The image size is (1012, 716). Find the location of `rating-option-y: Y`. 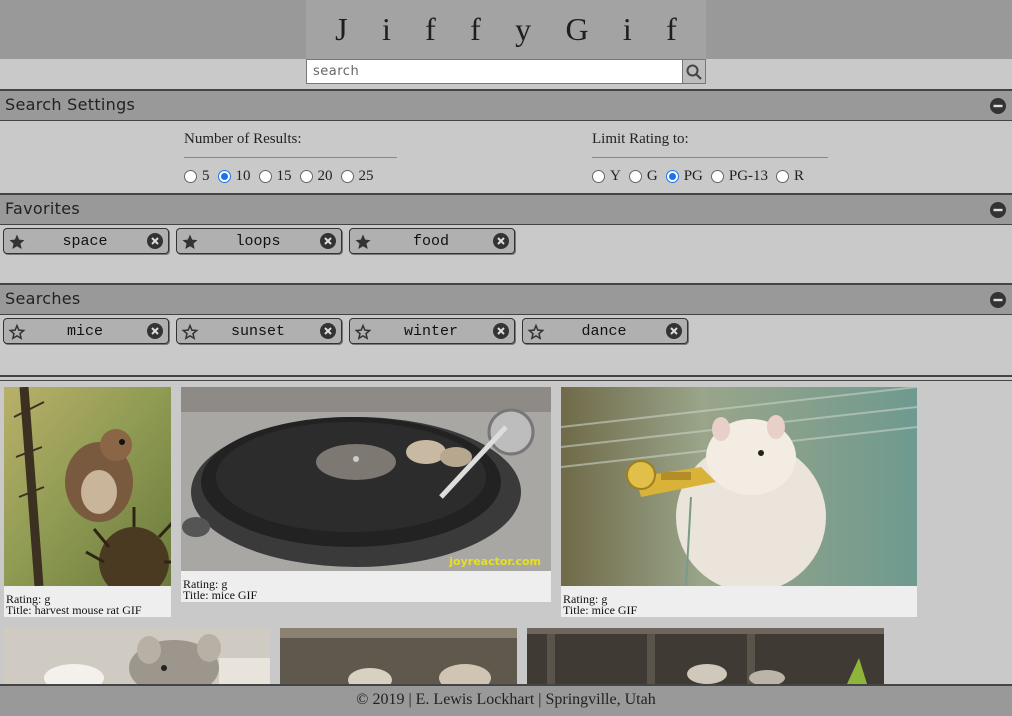

rating-option-y: Y is located at coordinates (606, 176).